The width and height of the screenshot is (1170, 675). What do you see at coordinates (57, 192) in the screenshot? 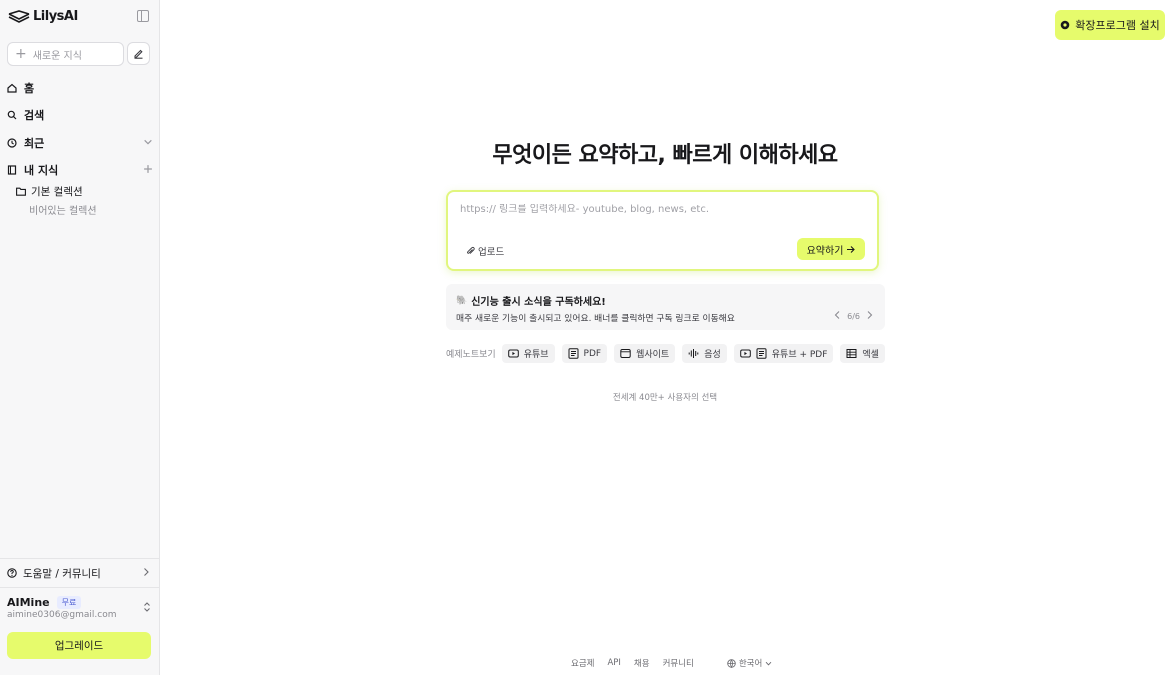
I see `collection-name: 기본 컬렉션` at bounding box center [57, 192].